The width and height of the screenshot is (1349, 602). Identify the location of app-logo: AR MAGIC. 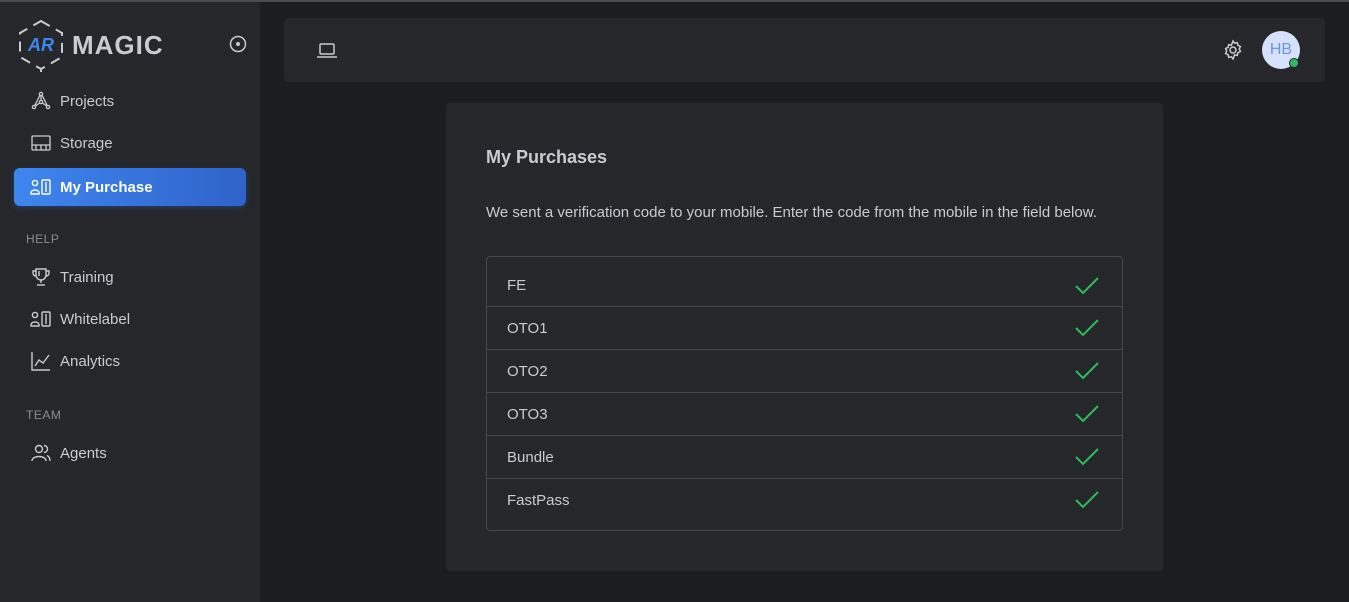
(96, 45).